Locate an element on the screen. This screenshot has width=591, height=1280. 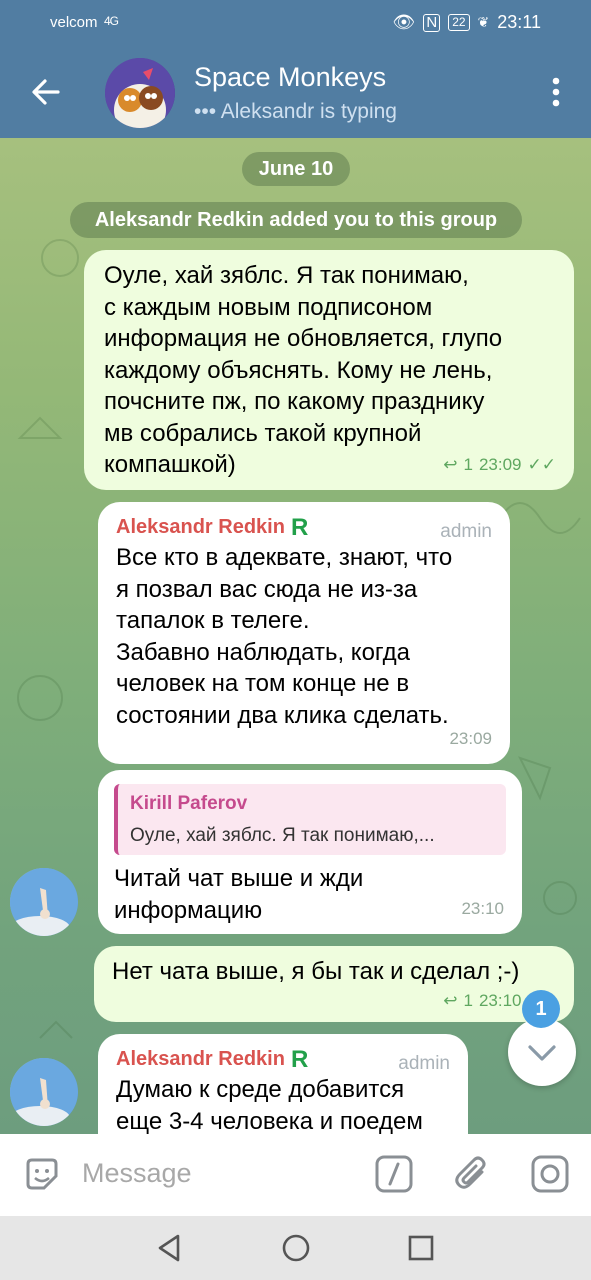
group-avatar is located at coordinates (140, 93).